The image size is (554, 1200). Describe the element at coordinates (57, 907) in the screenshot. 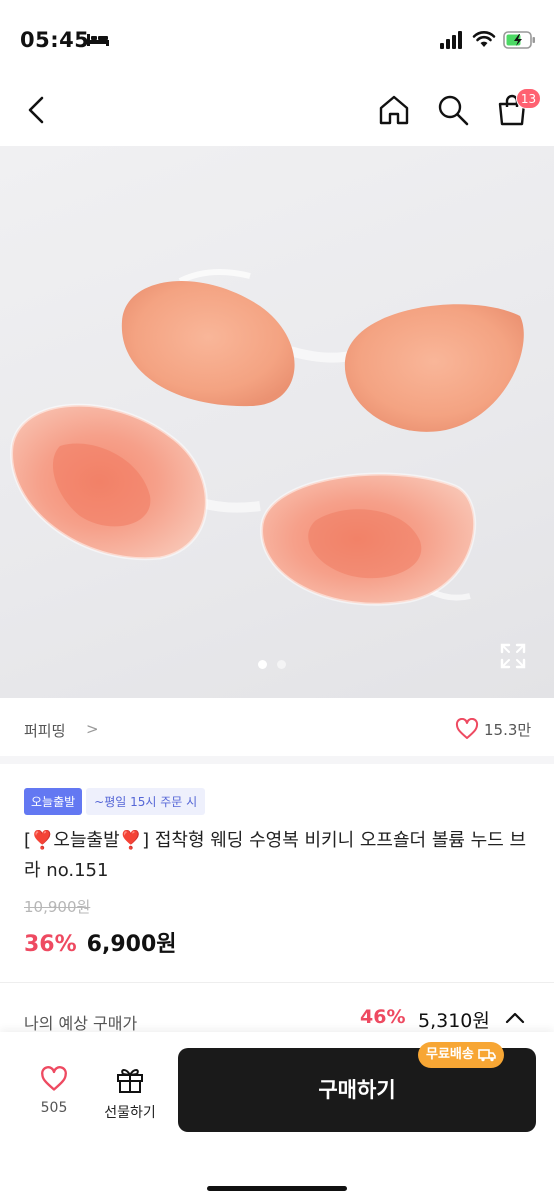

I see `original-price: 10,900원` at that location.